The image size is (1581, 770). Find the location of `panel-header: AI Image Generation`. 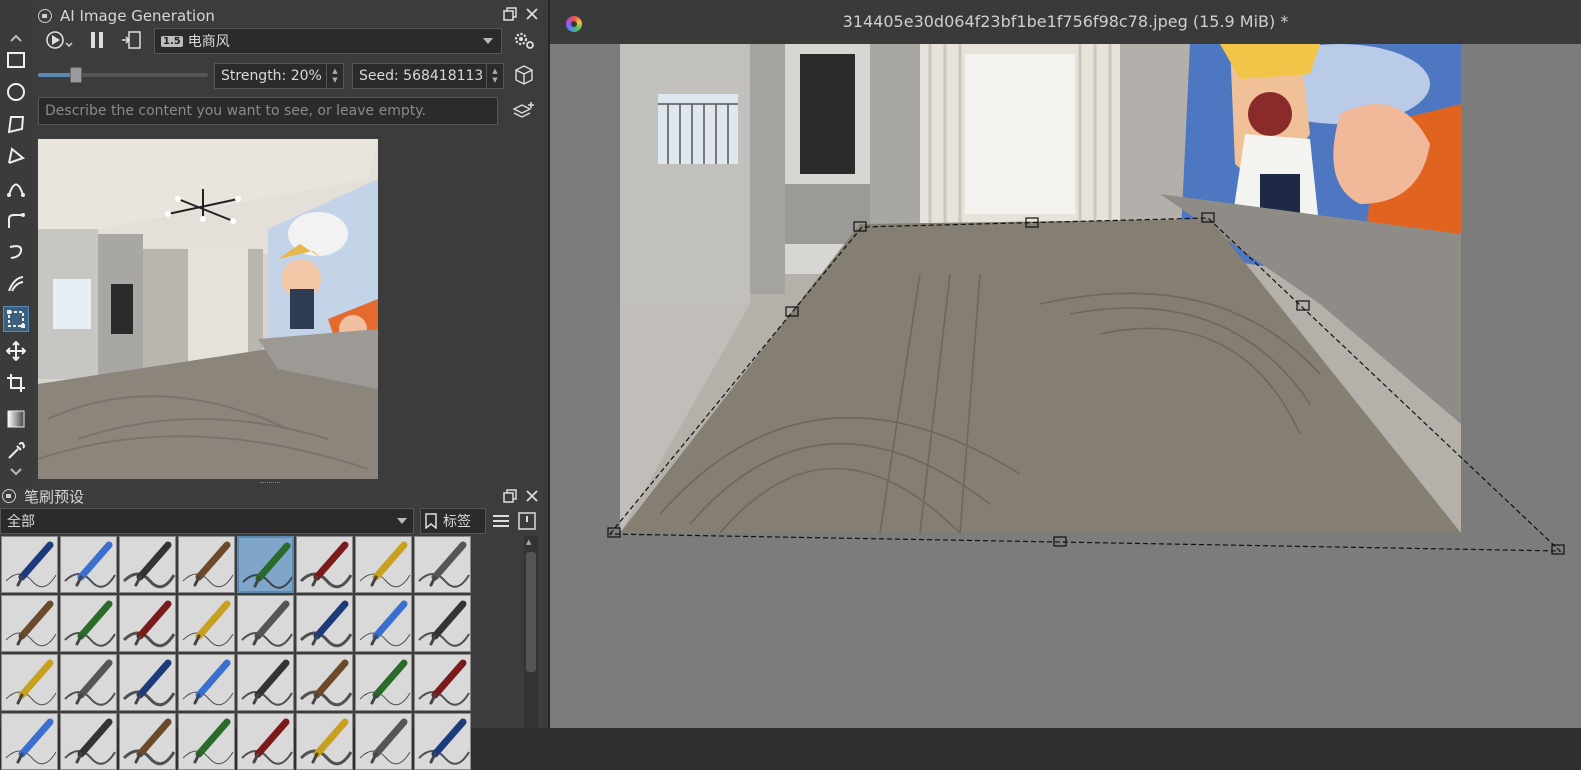

panel-header: AI Image Generation is located at coordinates (126, 16).